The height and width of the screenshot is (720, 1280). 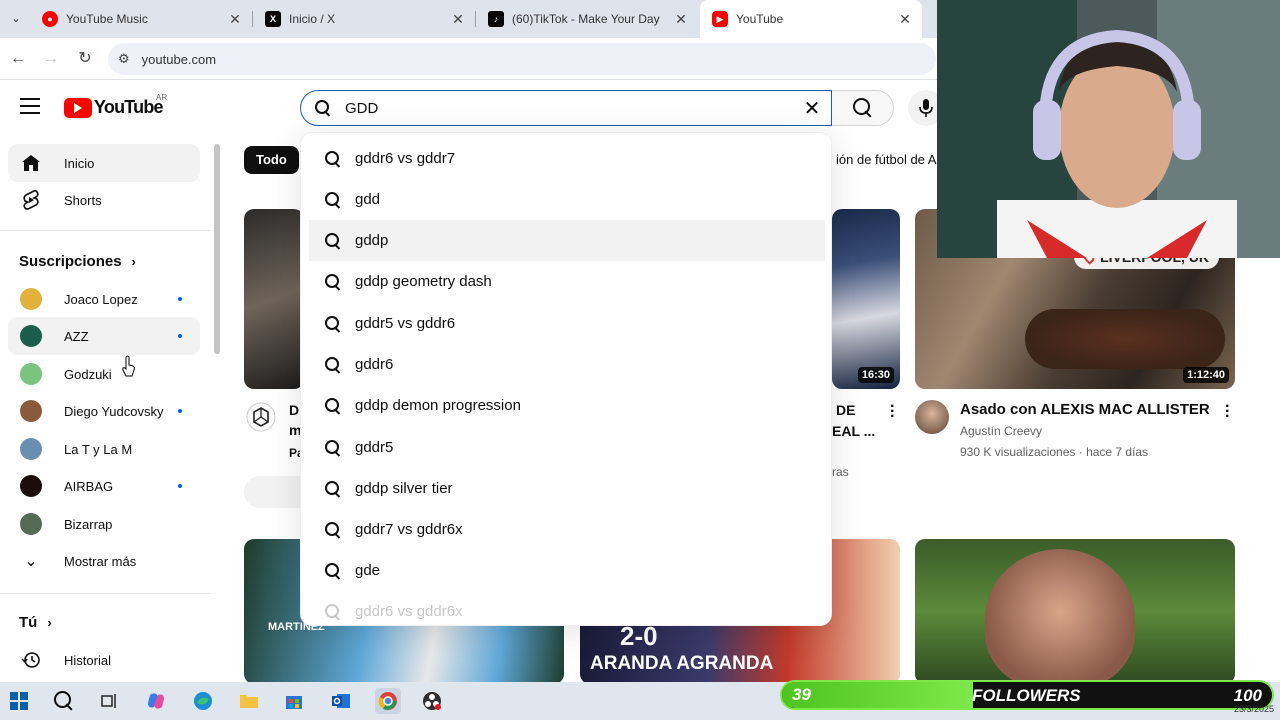 I want to click on video-thumbnail: 16:30, so click(x=866, y=299).